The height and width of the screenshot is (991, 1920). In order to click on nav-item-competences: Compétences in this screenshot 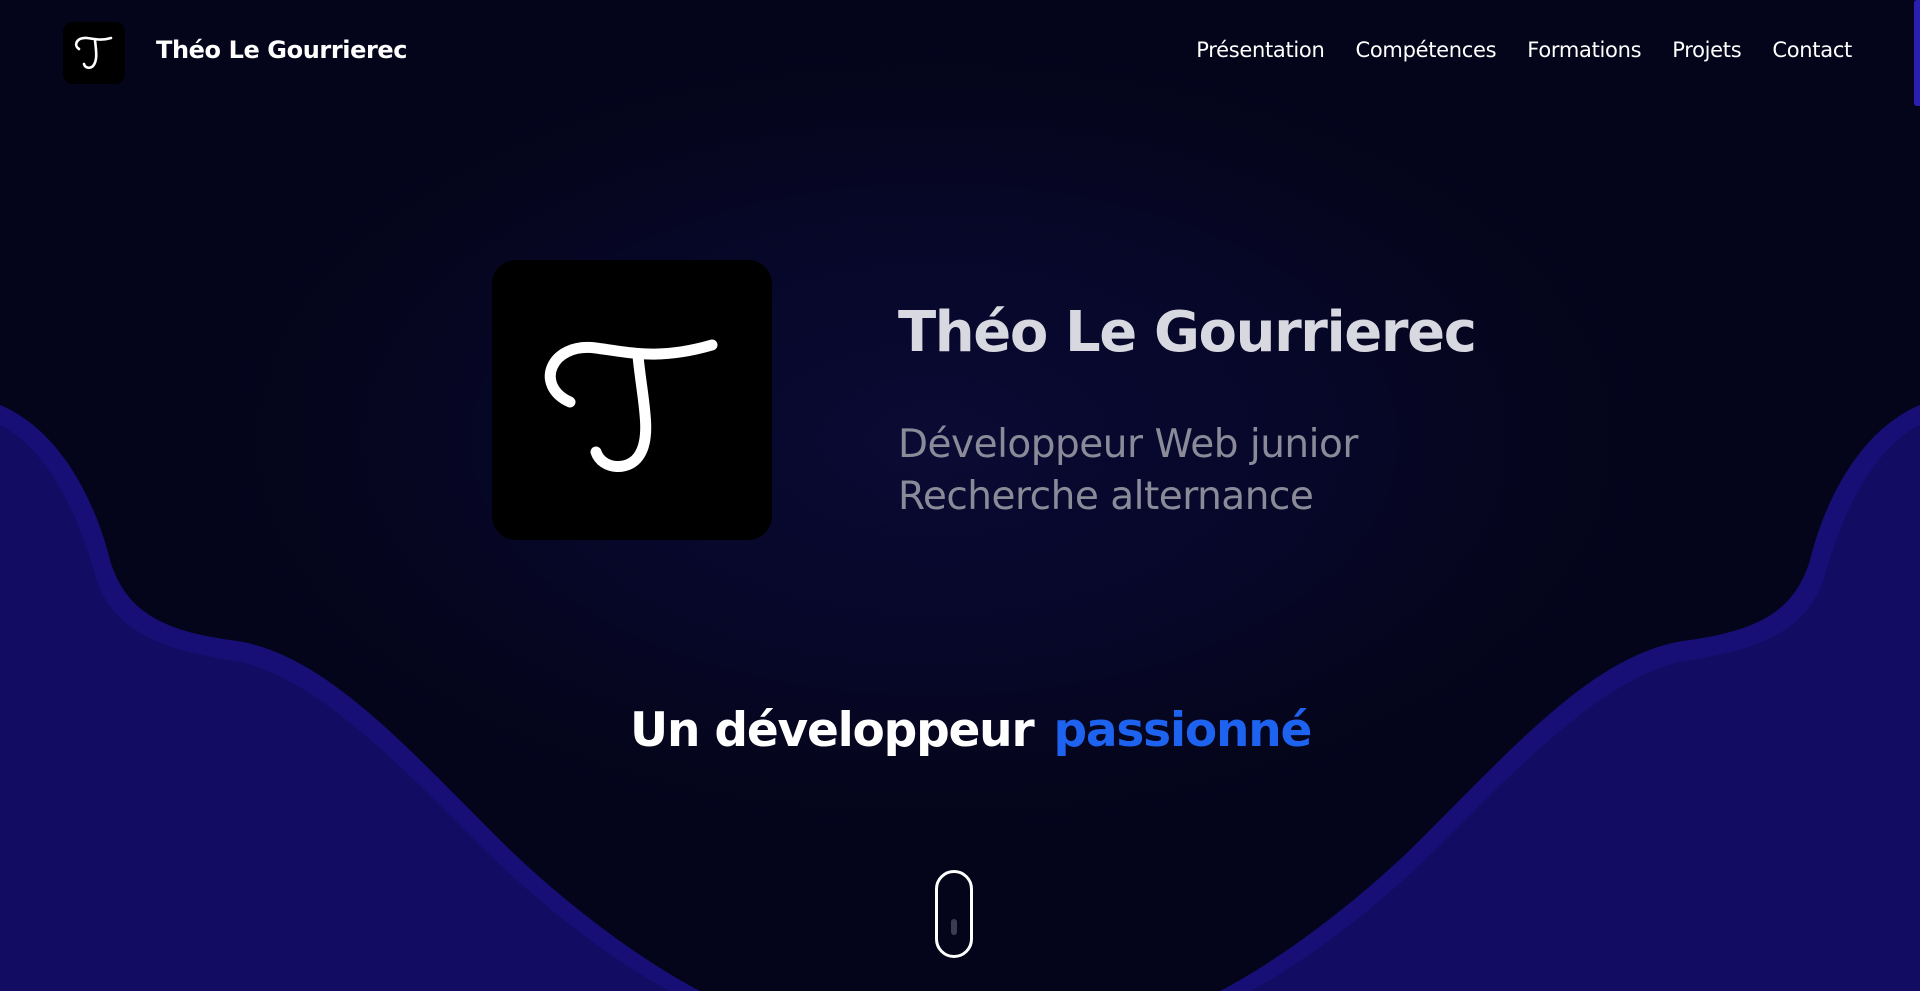, I will do `click(1426, 50)`.